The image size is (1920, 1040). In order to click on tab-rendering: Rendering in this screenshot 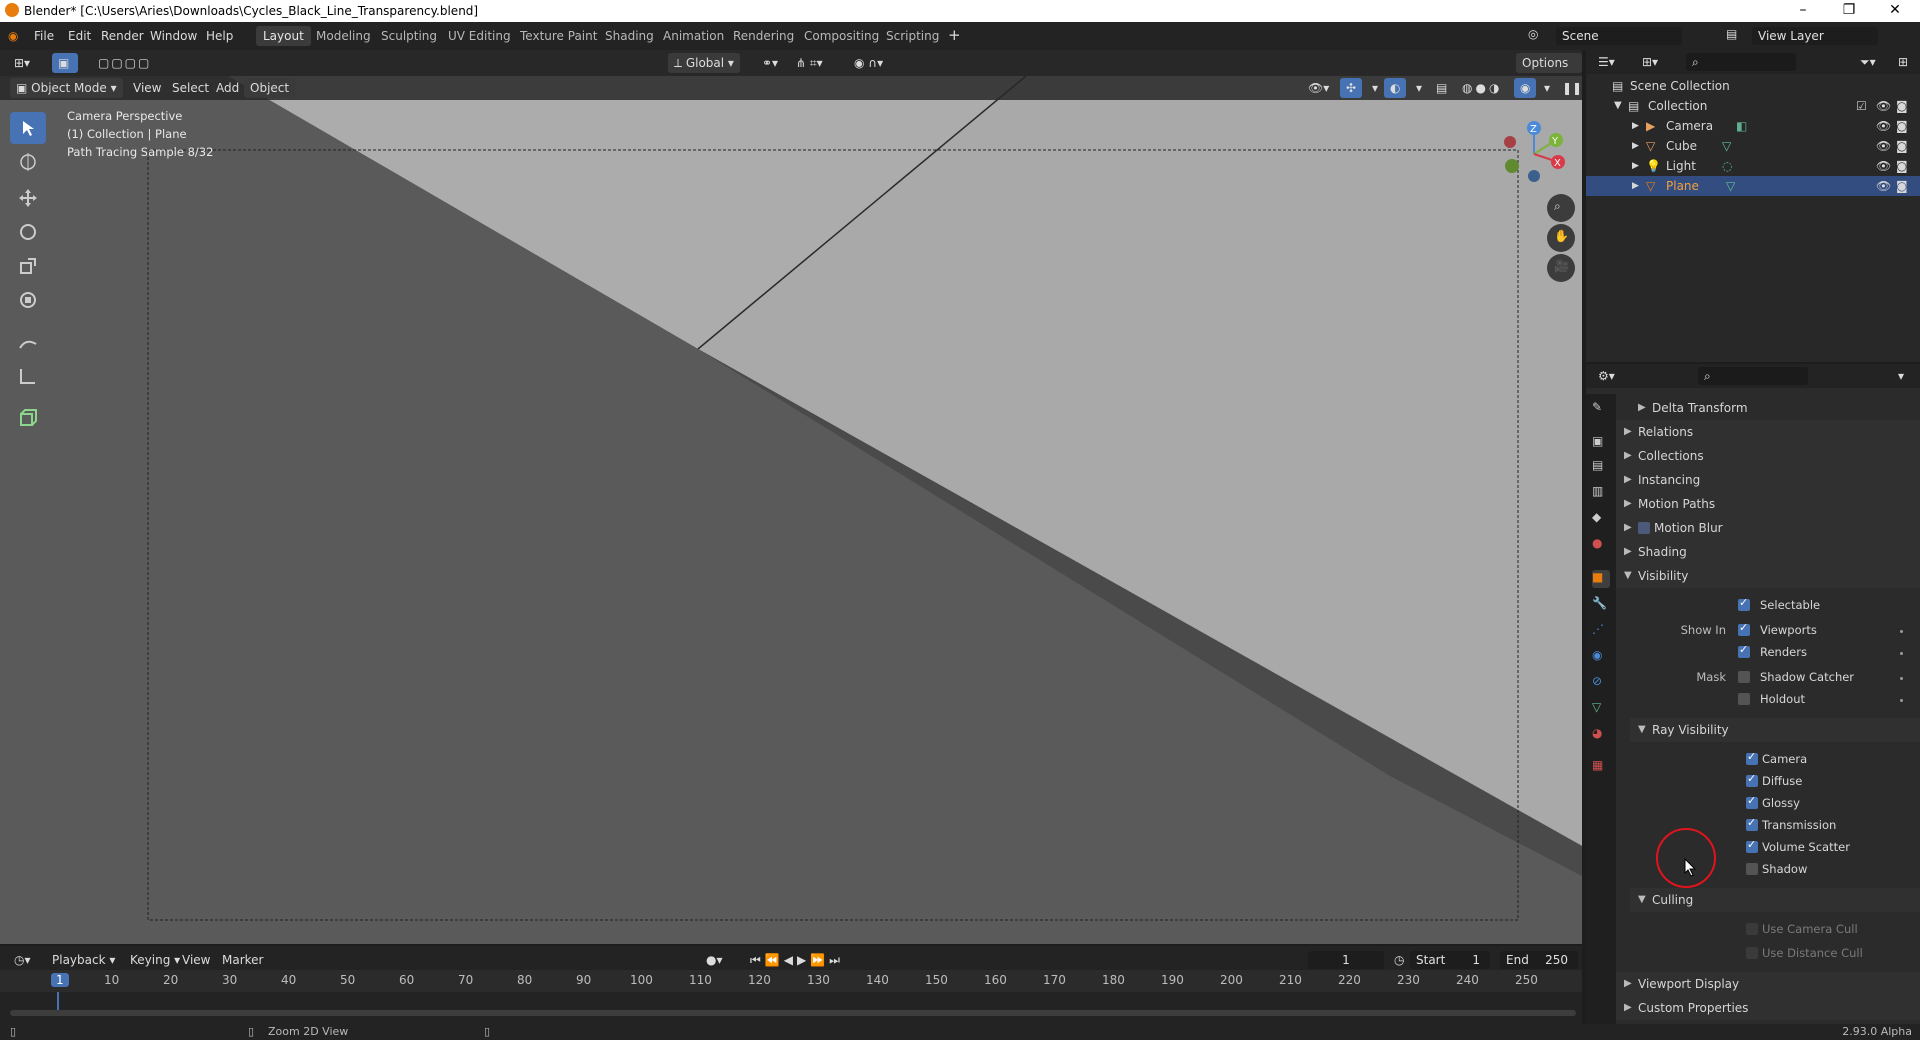, I will do `click(763, 36)`.